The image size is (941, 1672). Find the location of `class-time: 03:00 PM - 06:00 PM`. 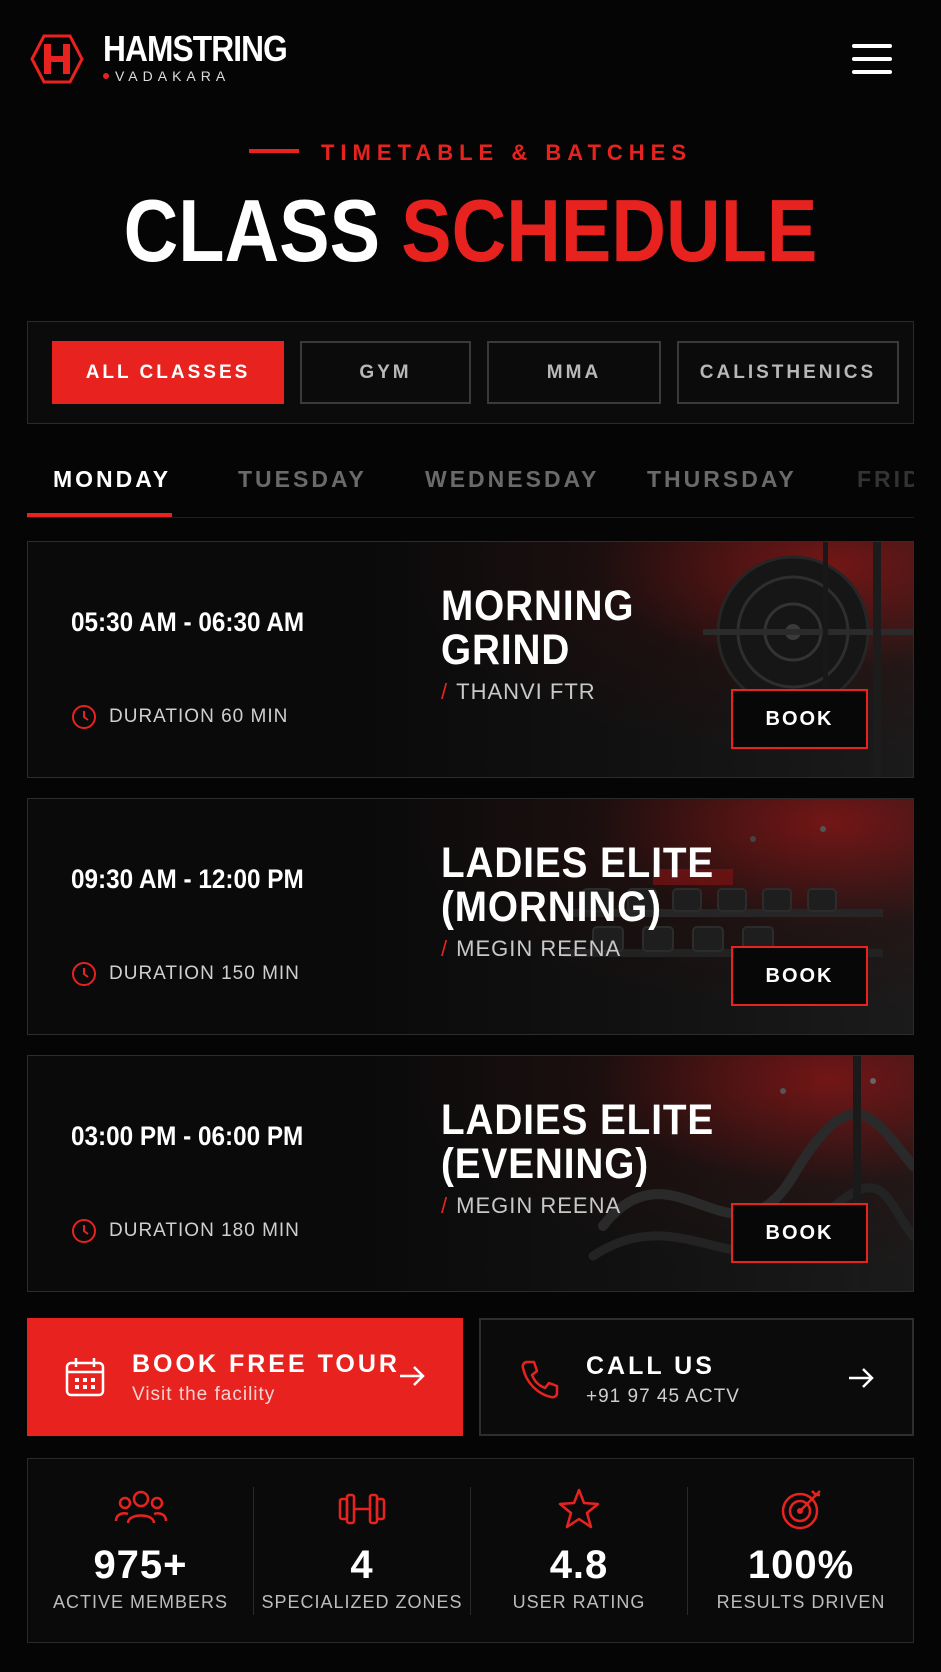

class-time: 03:00 PM - 06:00 PM is located at coordinates (187, 1136).